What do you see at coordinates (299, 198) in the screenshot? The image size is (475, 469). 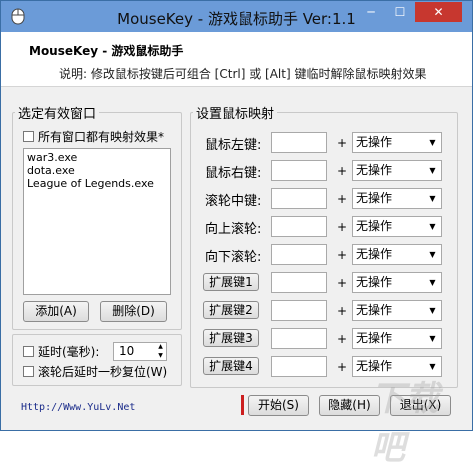 I see `middle-button-key-input` at bounding box center [299, 198].